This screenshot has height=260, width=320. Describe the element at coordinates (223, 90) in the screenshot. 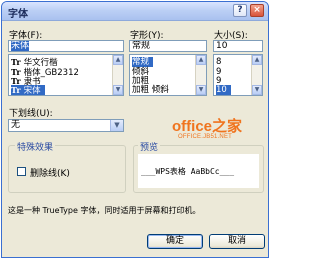

I see `size-list-item-selected: 10` at that location.